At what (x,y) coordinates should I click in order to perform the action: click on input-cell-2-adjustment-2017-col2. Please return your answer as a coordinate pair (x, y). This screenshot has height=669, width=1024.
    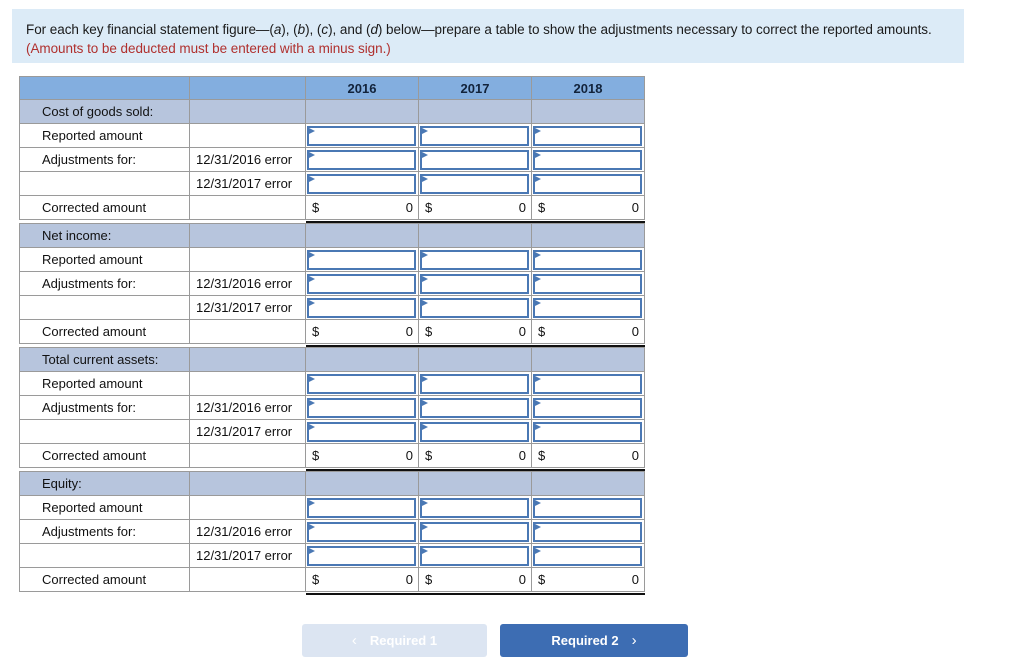
    Looking at the image, I should click on (588, 431).